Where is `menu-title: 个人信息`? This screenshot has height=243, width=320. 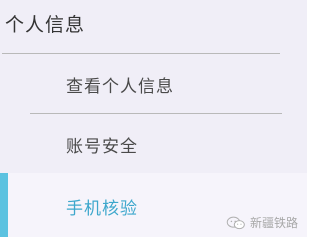
menu-title: 个人信息 is located at coordinates (45, 25).